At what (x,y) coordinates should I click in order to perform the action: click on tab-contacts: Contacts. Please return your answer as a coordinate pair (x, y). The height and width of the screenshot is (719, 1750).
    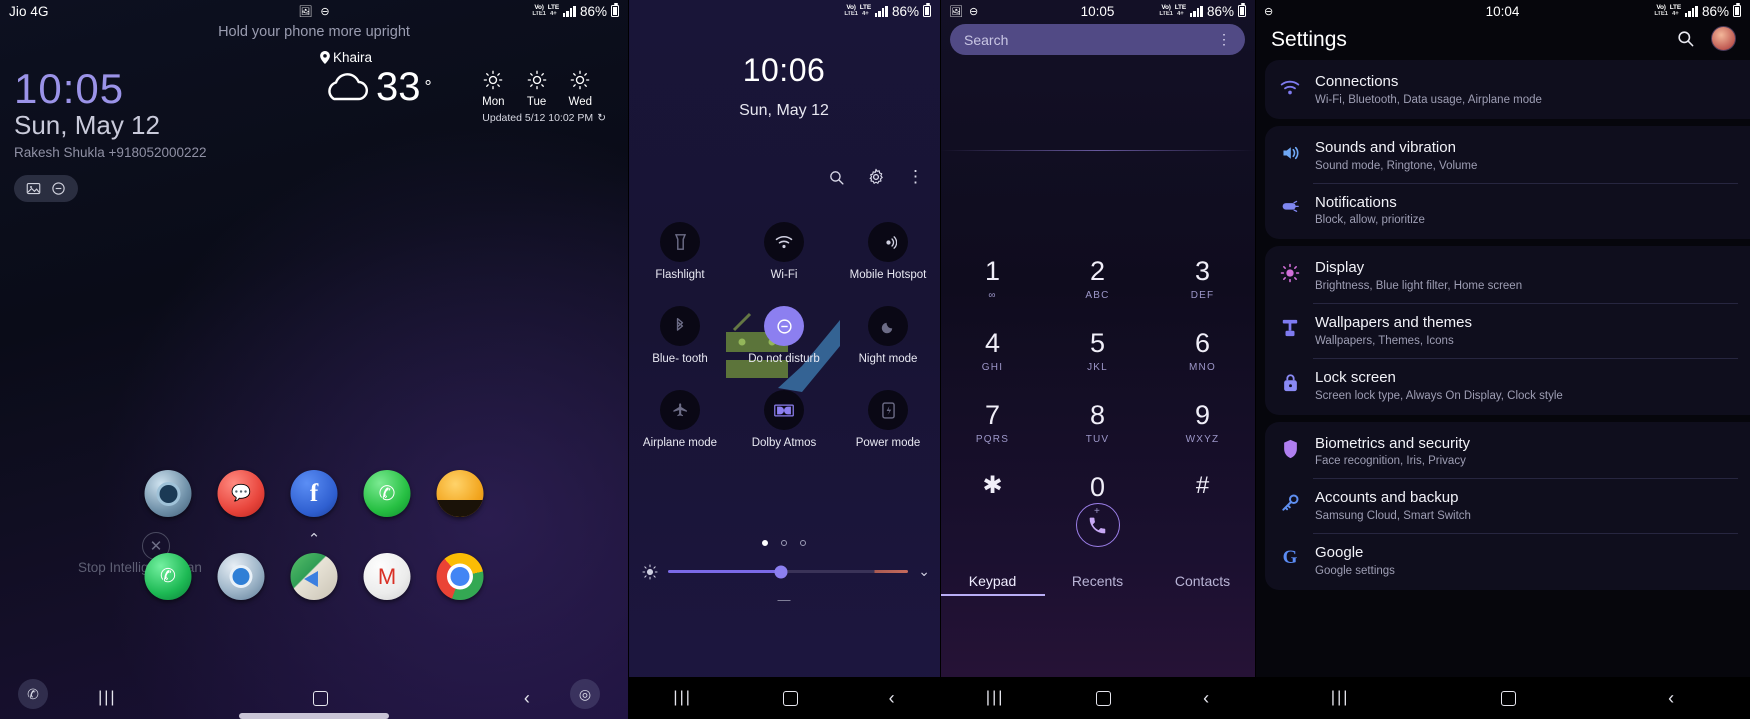
    Looking at the image, I should click on (1202, 584).